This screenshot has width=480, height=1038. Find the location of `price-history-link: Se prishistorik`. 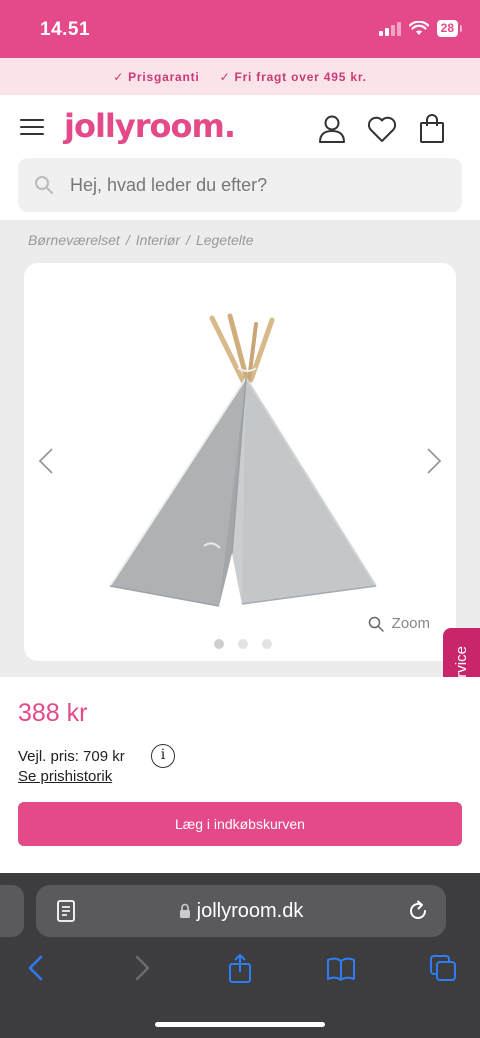

price-history-link: Se prishistorik is located at coordinates (65, 776).